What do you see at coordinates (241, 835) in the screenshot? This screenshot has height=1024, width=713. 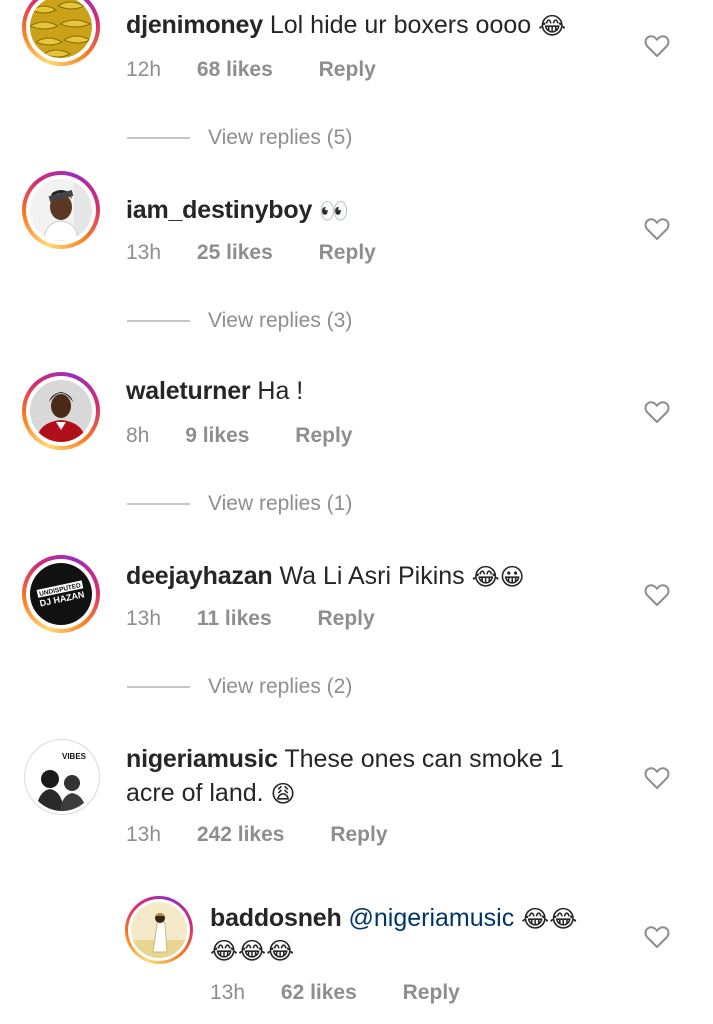 I see `likes-count: 242 likes` at bounding box center [241, 835].